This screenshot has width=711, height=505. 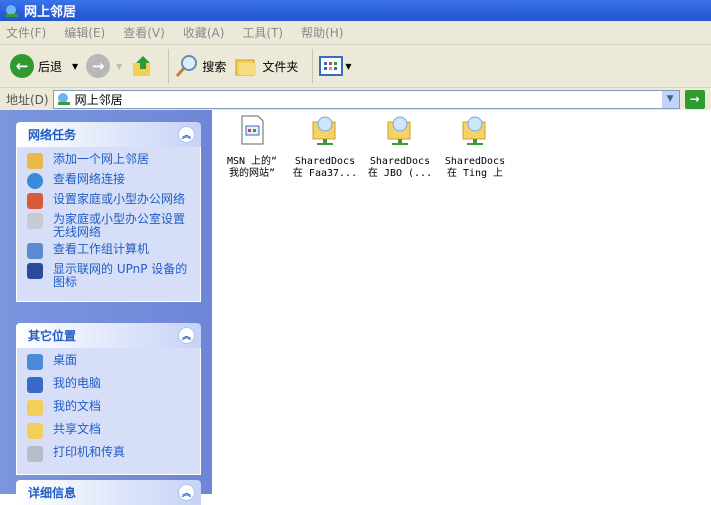 I want to click on home-network-icon, so click(x=35, y=201).